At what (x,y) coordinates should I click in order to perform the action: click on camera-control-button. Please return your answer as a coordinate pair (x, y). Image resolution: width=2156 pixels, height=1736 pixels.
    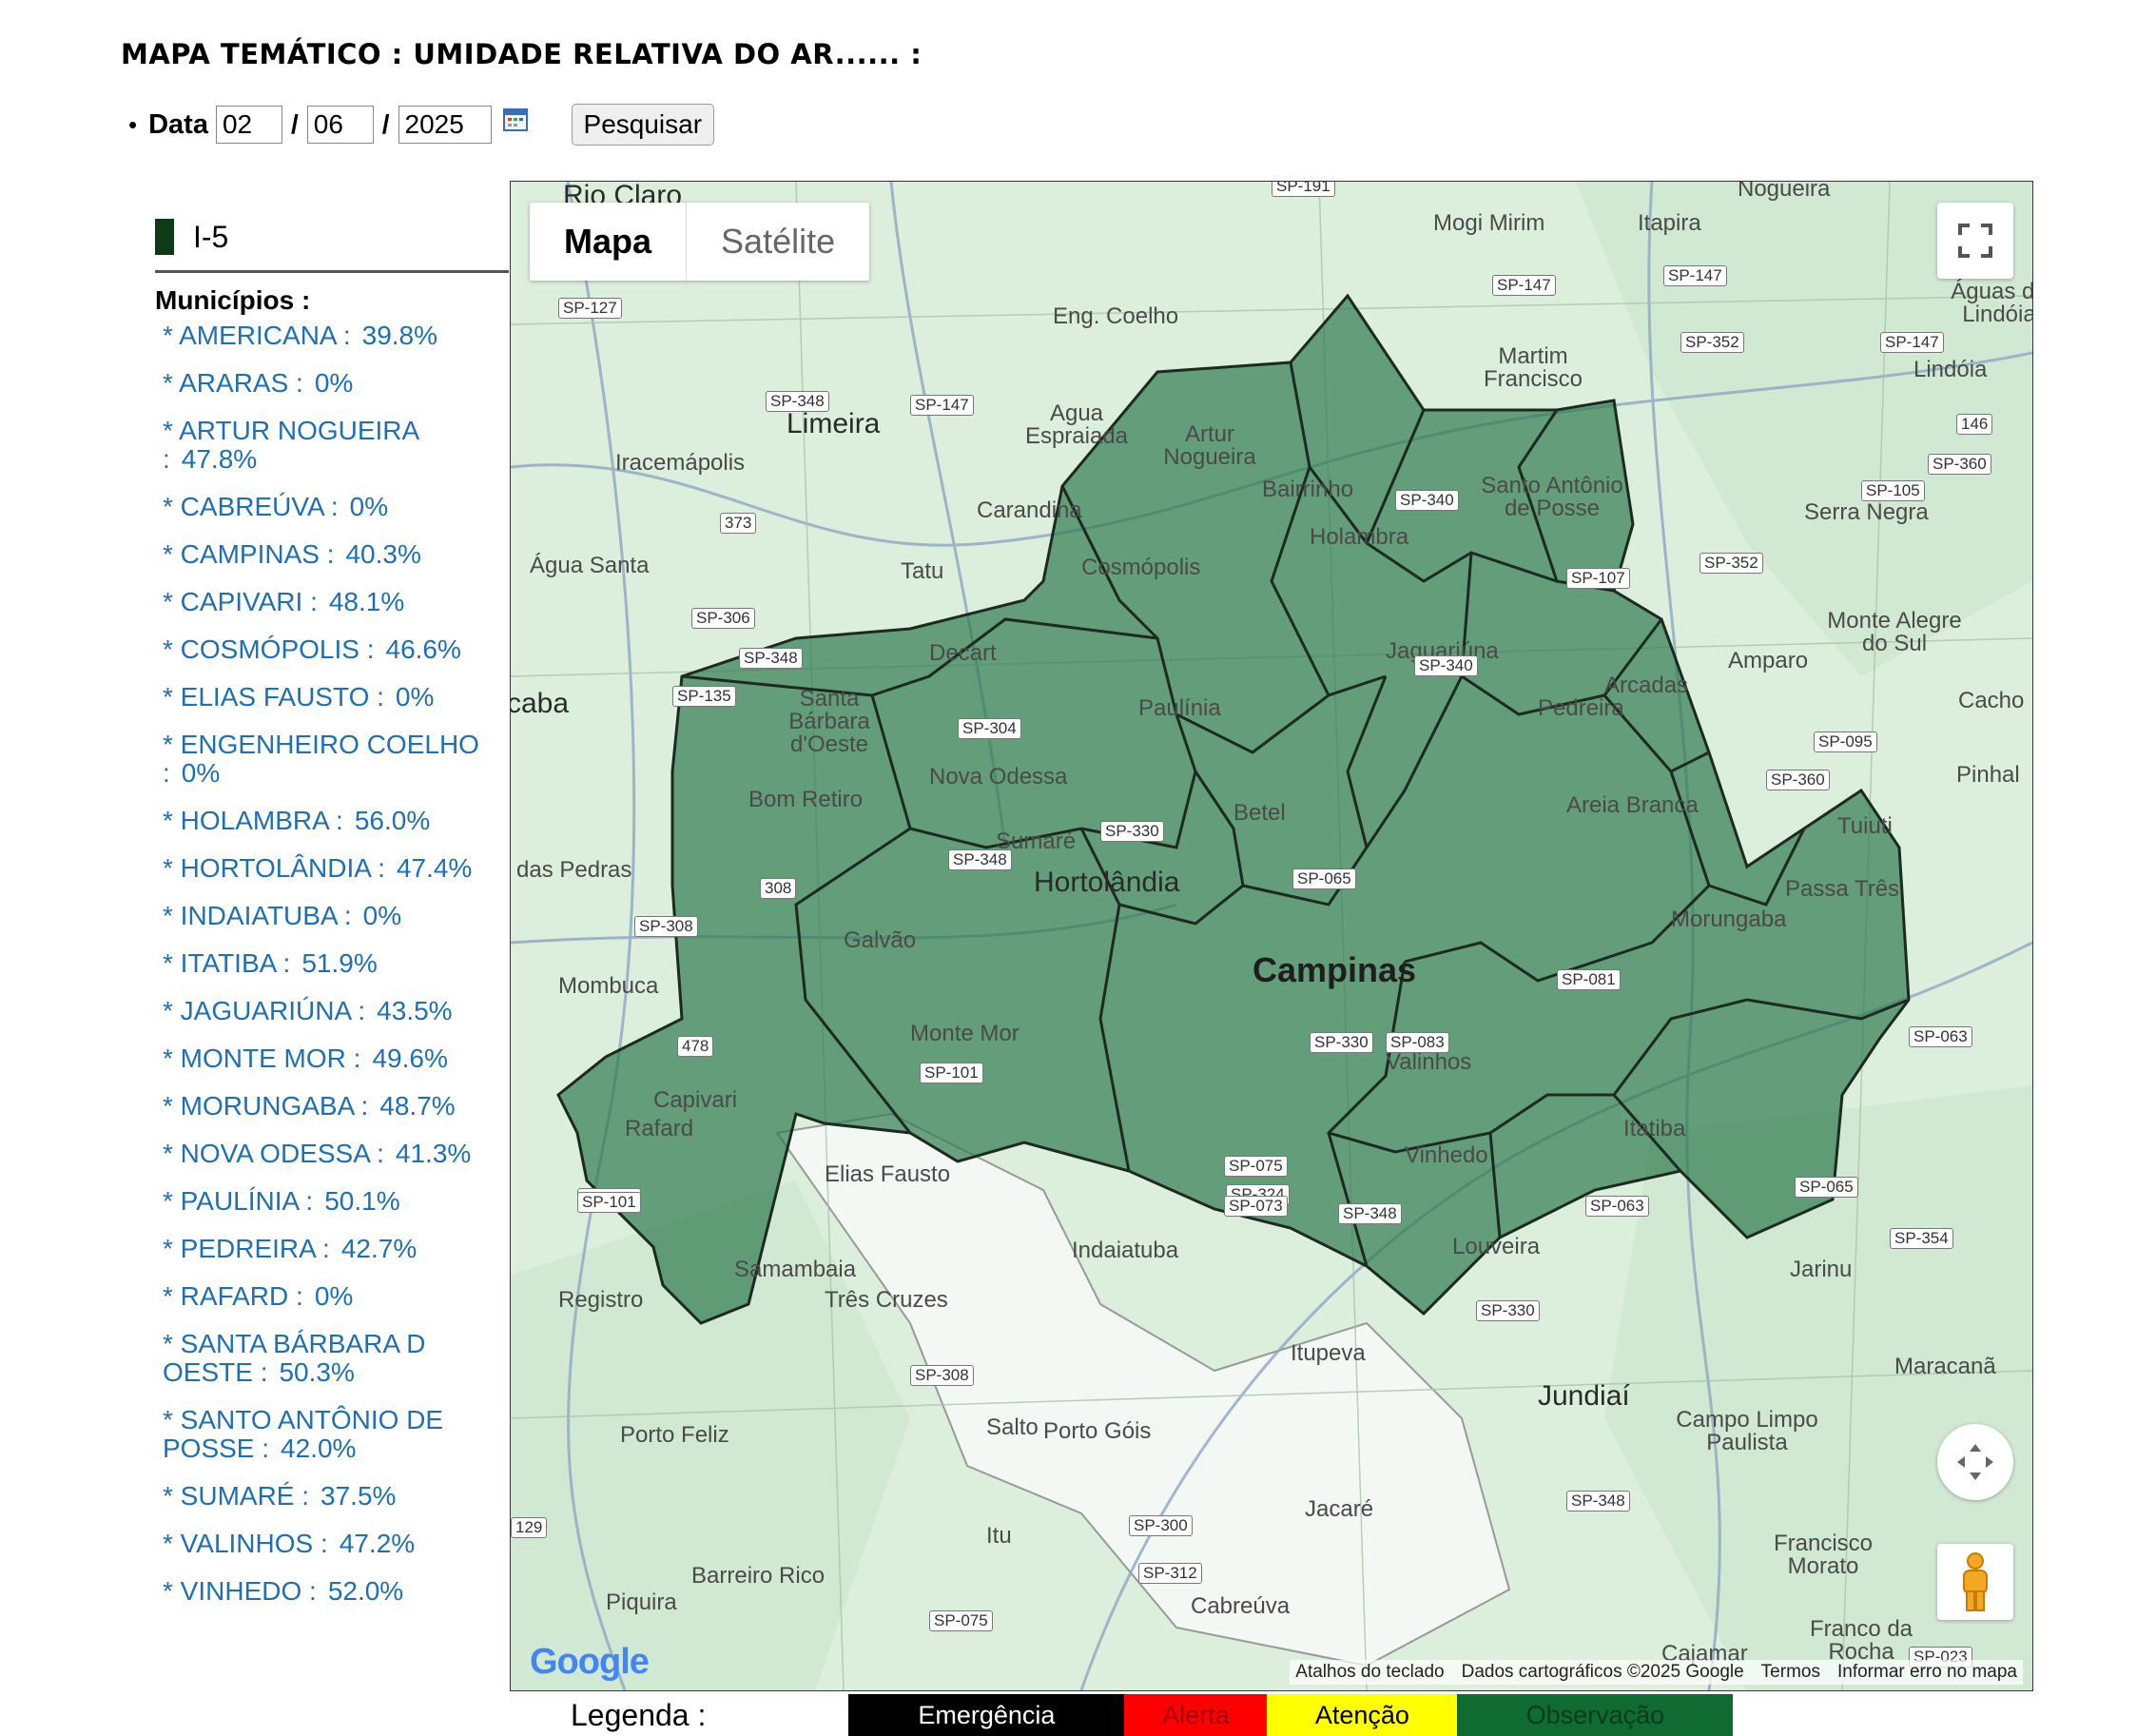
    Looking at the image, I should click on (1975, 1462).